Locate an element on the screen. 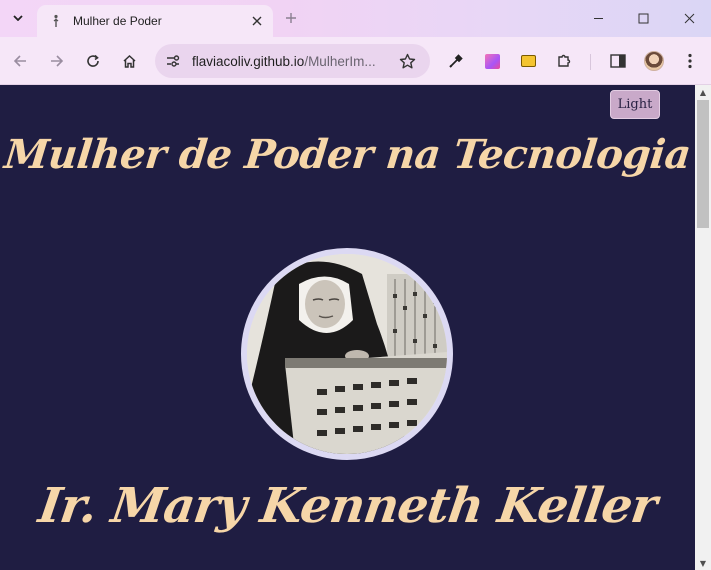 The image size is (711, 570). close-tab-icon is located at coordinates (257, 21).